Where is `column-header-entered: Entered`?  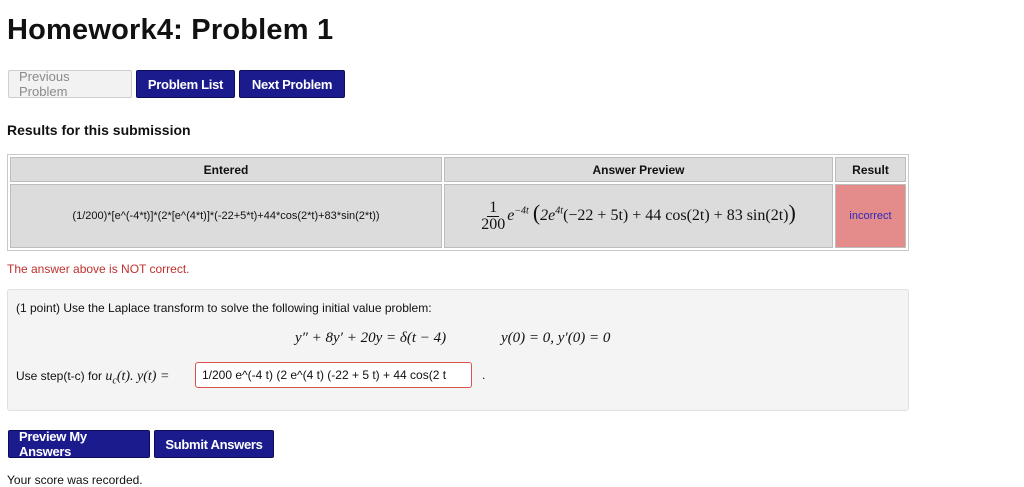
column-header-entered: Entered is located at coordinates (226, 169).